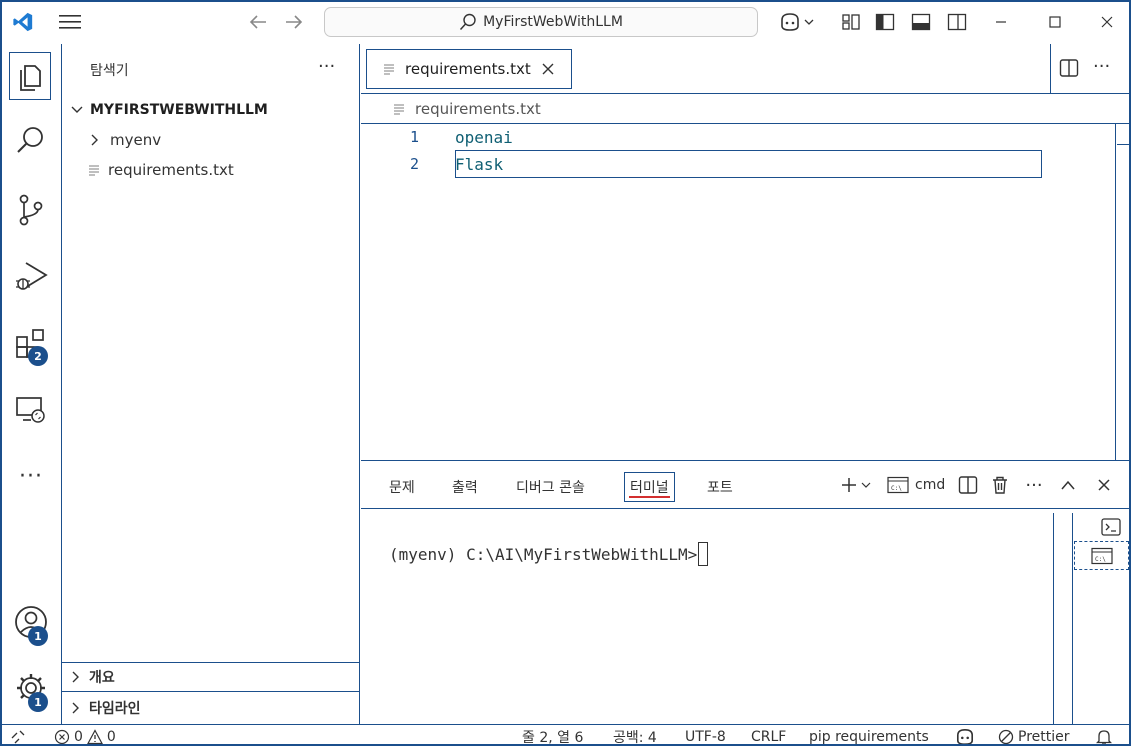 The height and width of the screenshot is (746, 1131). Describe the element at coordinates (85, 736) in the screenshot. I see `problems-indicator: 0 0` at that location.